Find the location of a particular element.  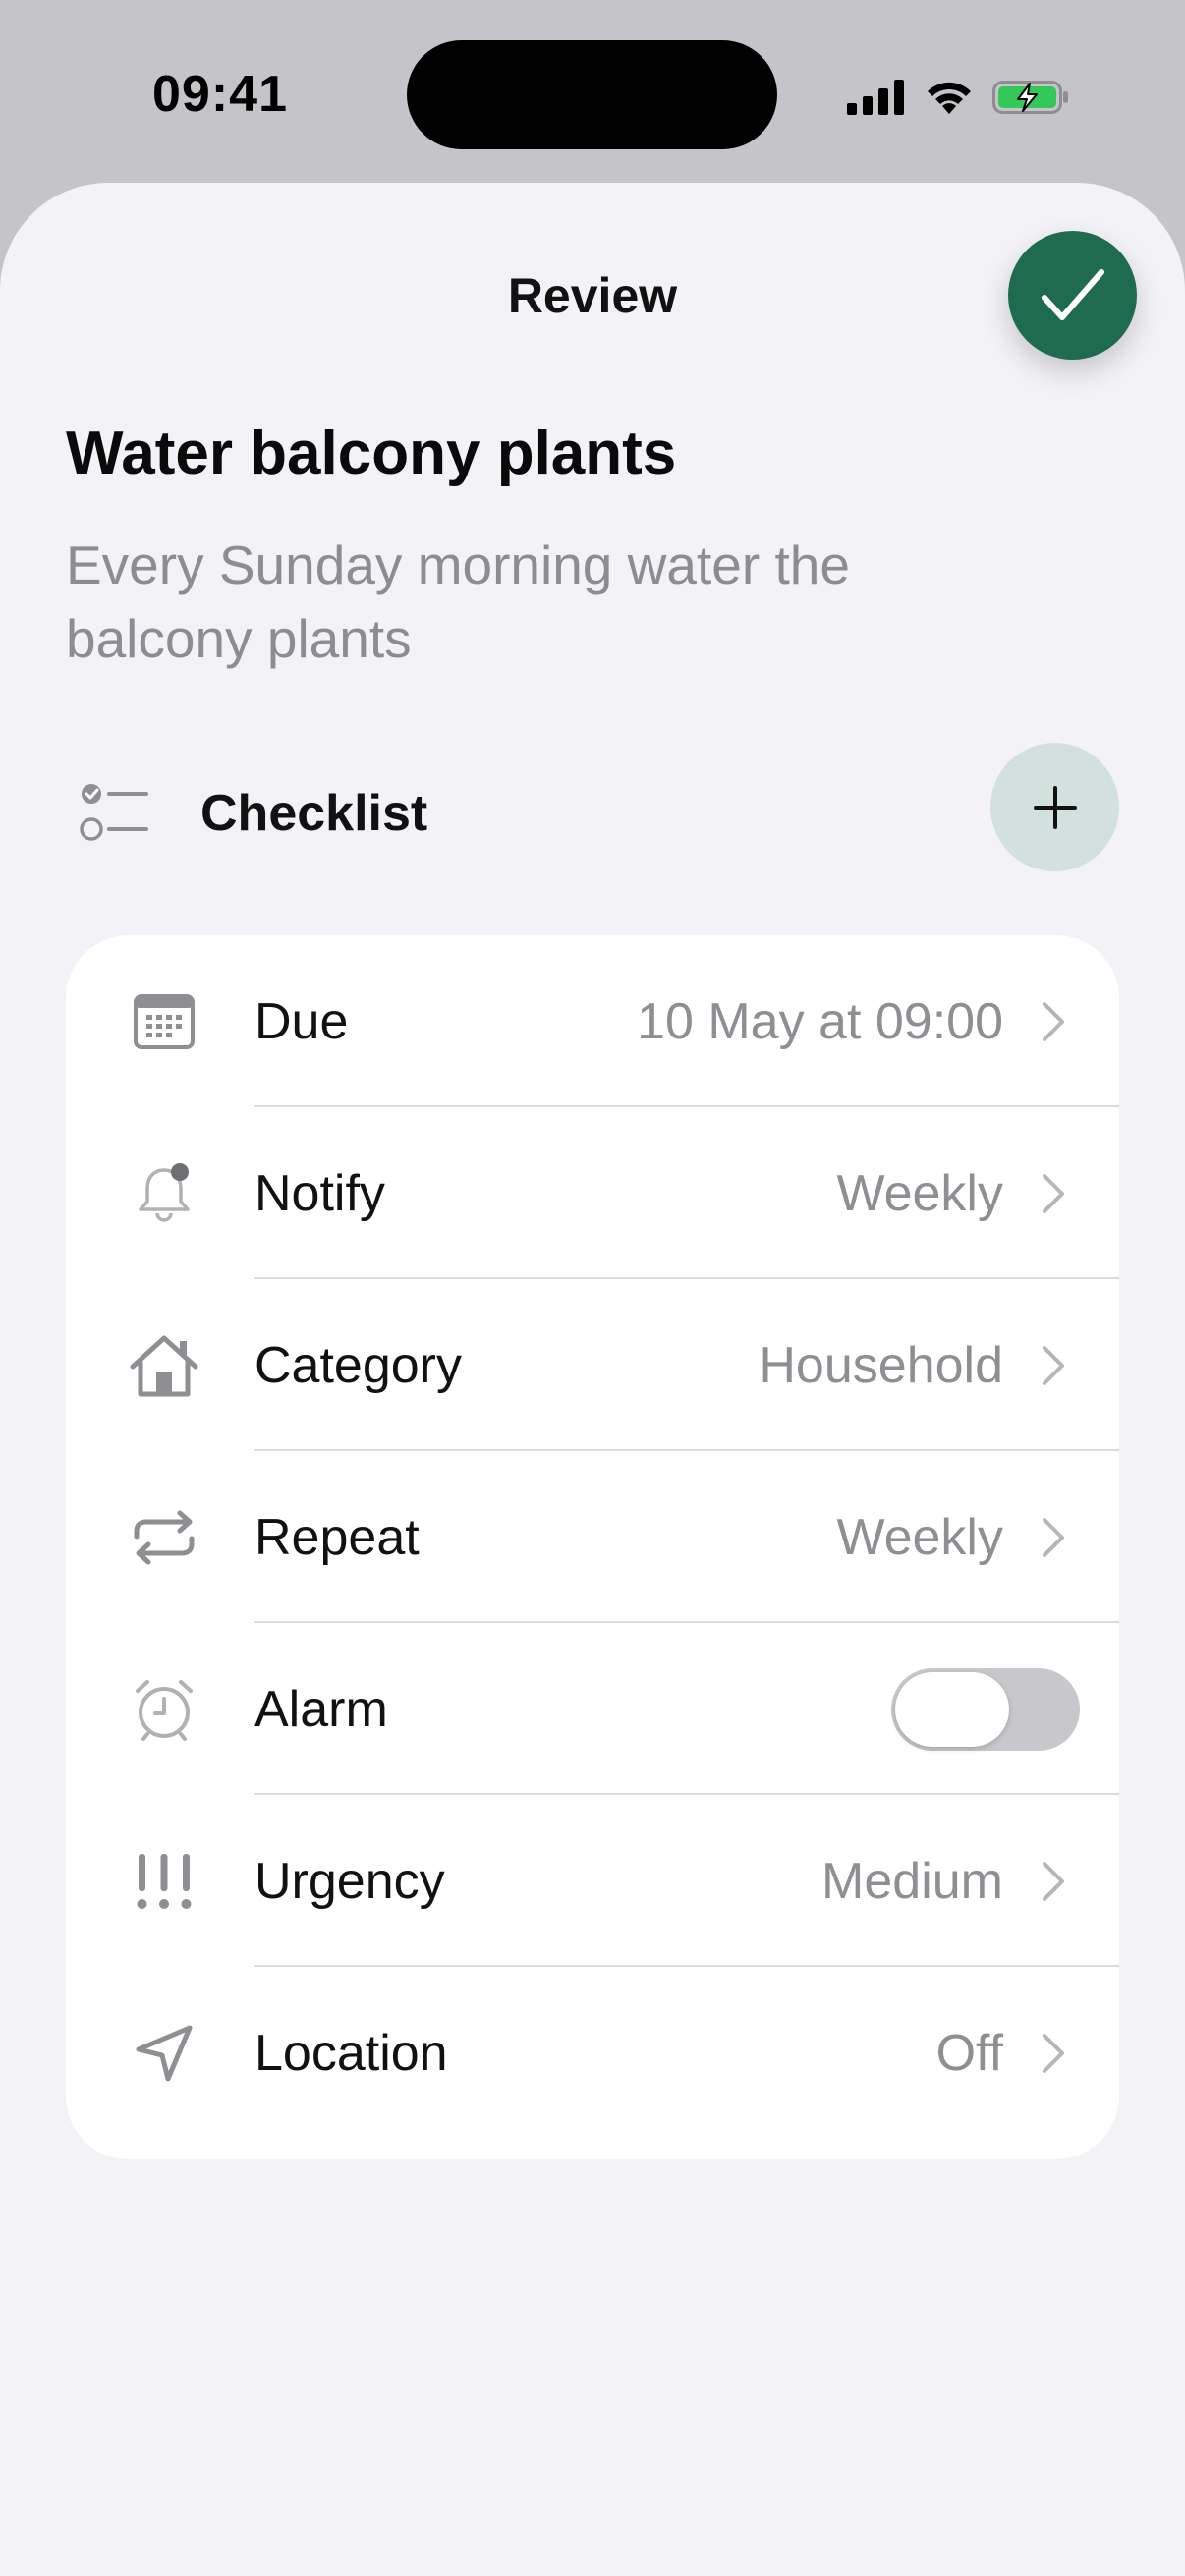

setting-row-repeat: Repeat Weekly is located at coordinates (592, 1537).